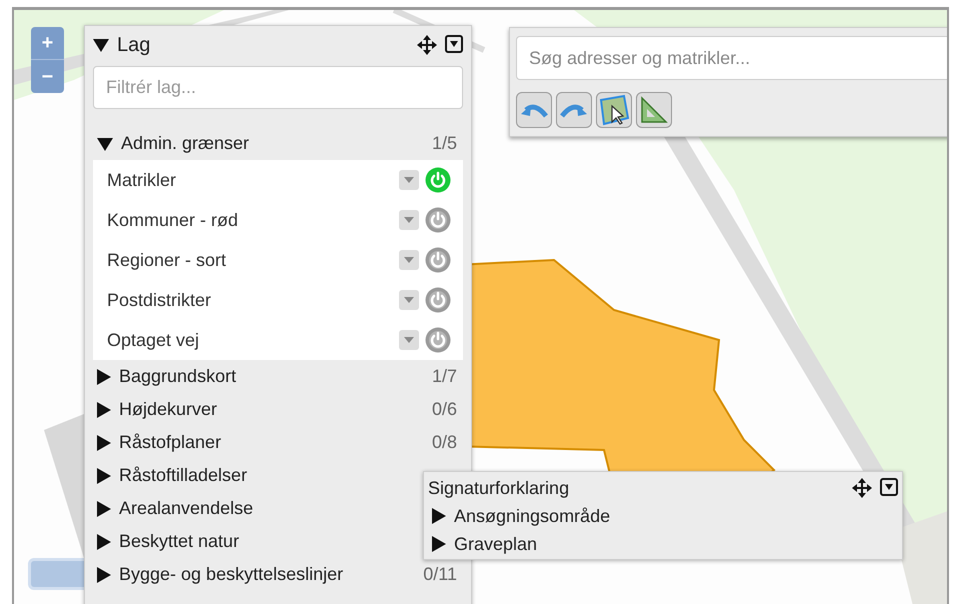 The height and width of the screenshot is (604, 960). Describe the element at coordinates (532, 516) in the screenshot. I see `legend-name: Ansøgningsområde` at that location.